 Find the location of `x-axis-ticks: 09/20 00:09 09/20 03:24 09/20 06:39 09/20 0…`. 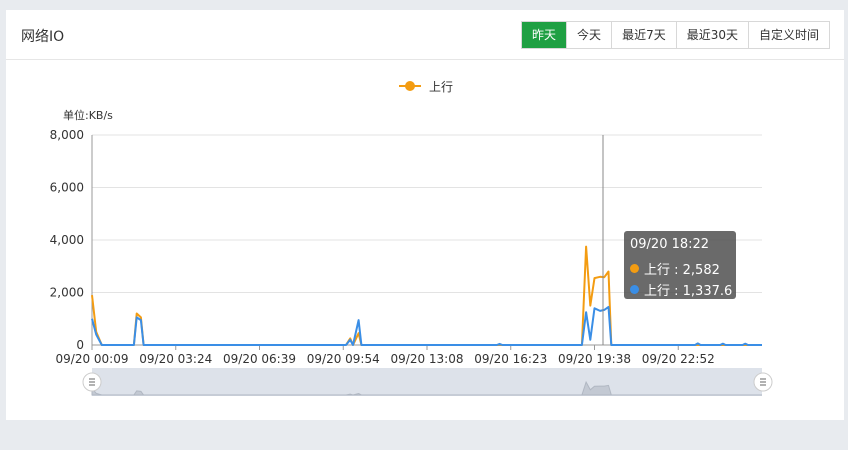

x-axis-ticks: 09/20 00:09 09/20 03:24 09/20 06:39 09/20 0… is located at coordinates (385, 355).